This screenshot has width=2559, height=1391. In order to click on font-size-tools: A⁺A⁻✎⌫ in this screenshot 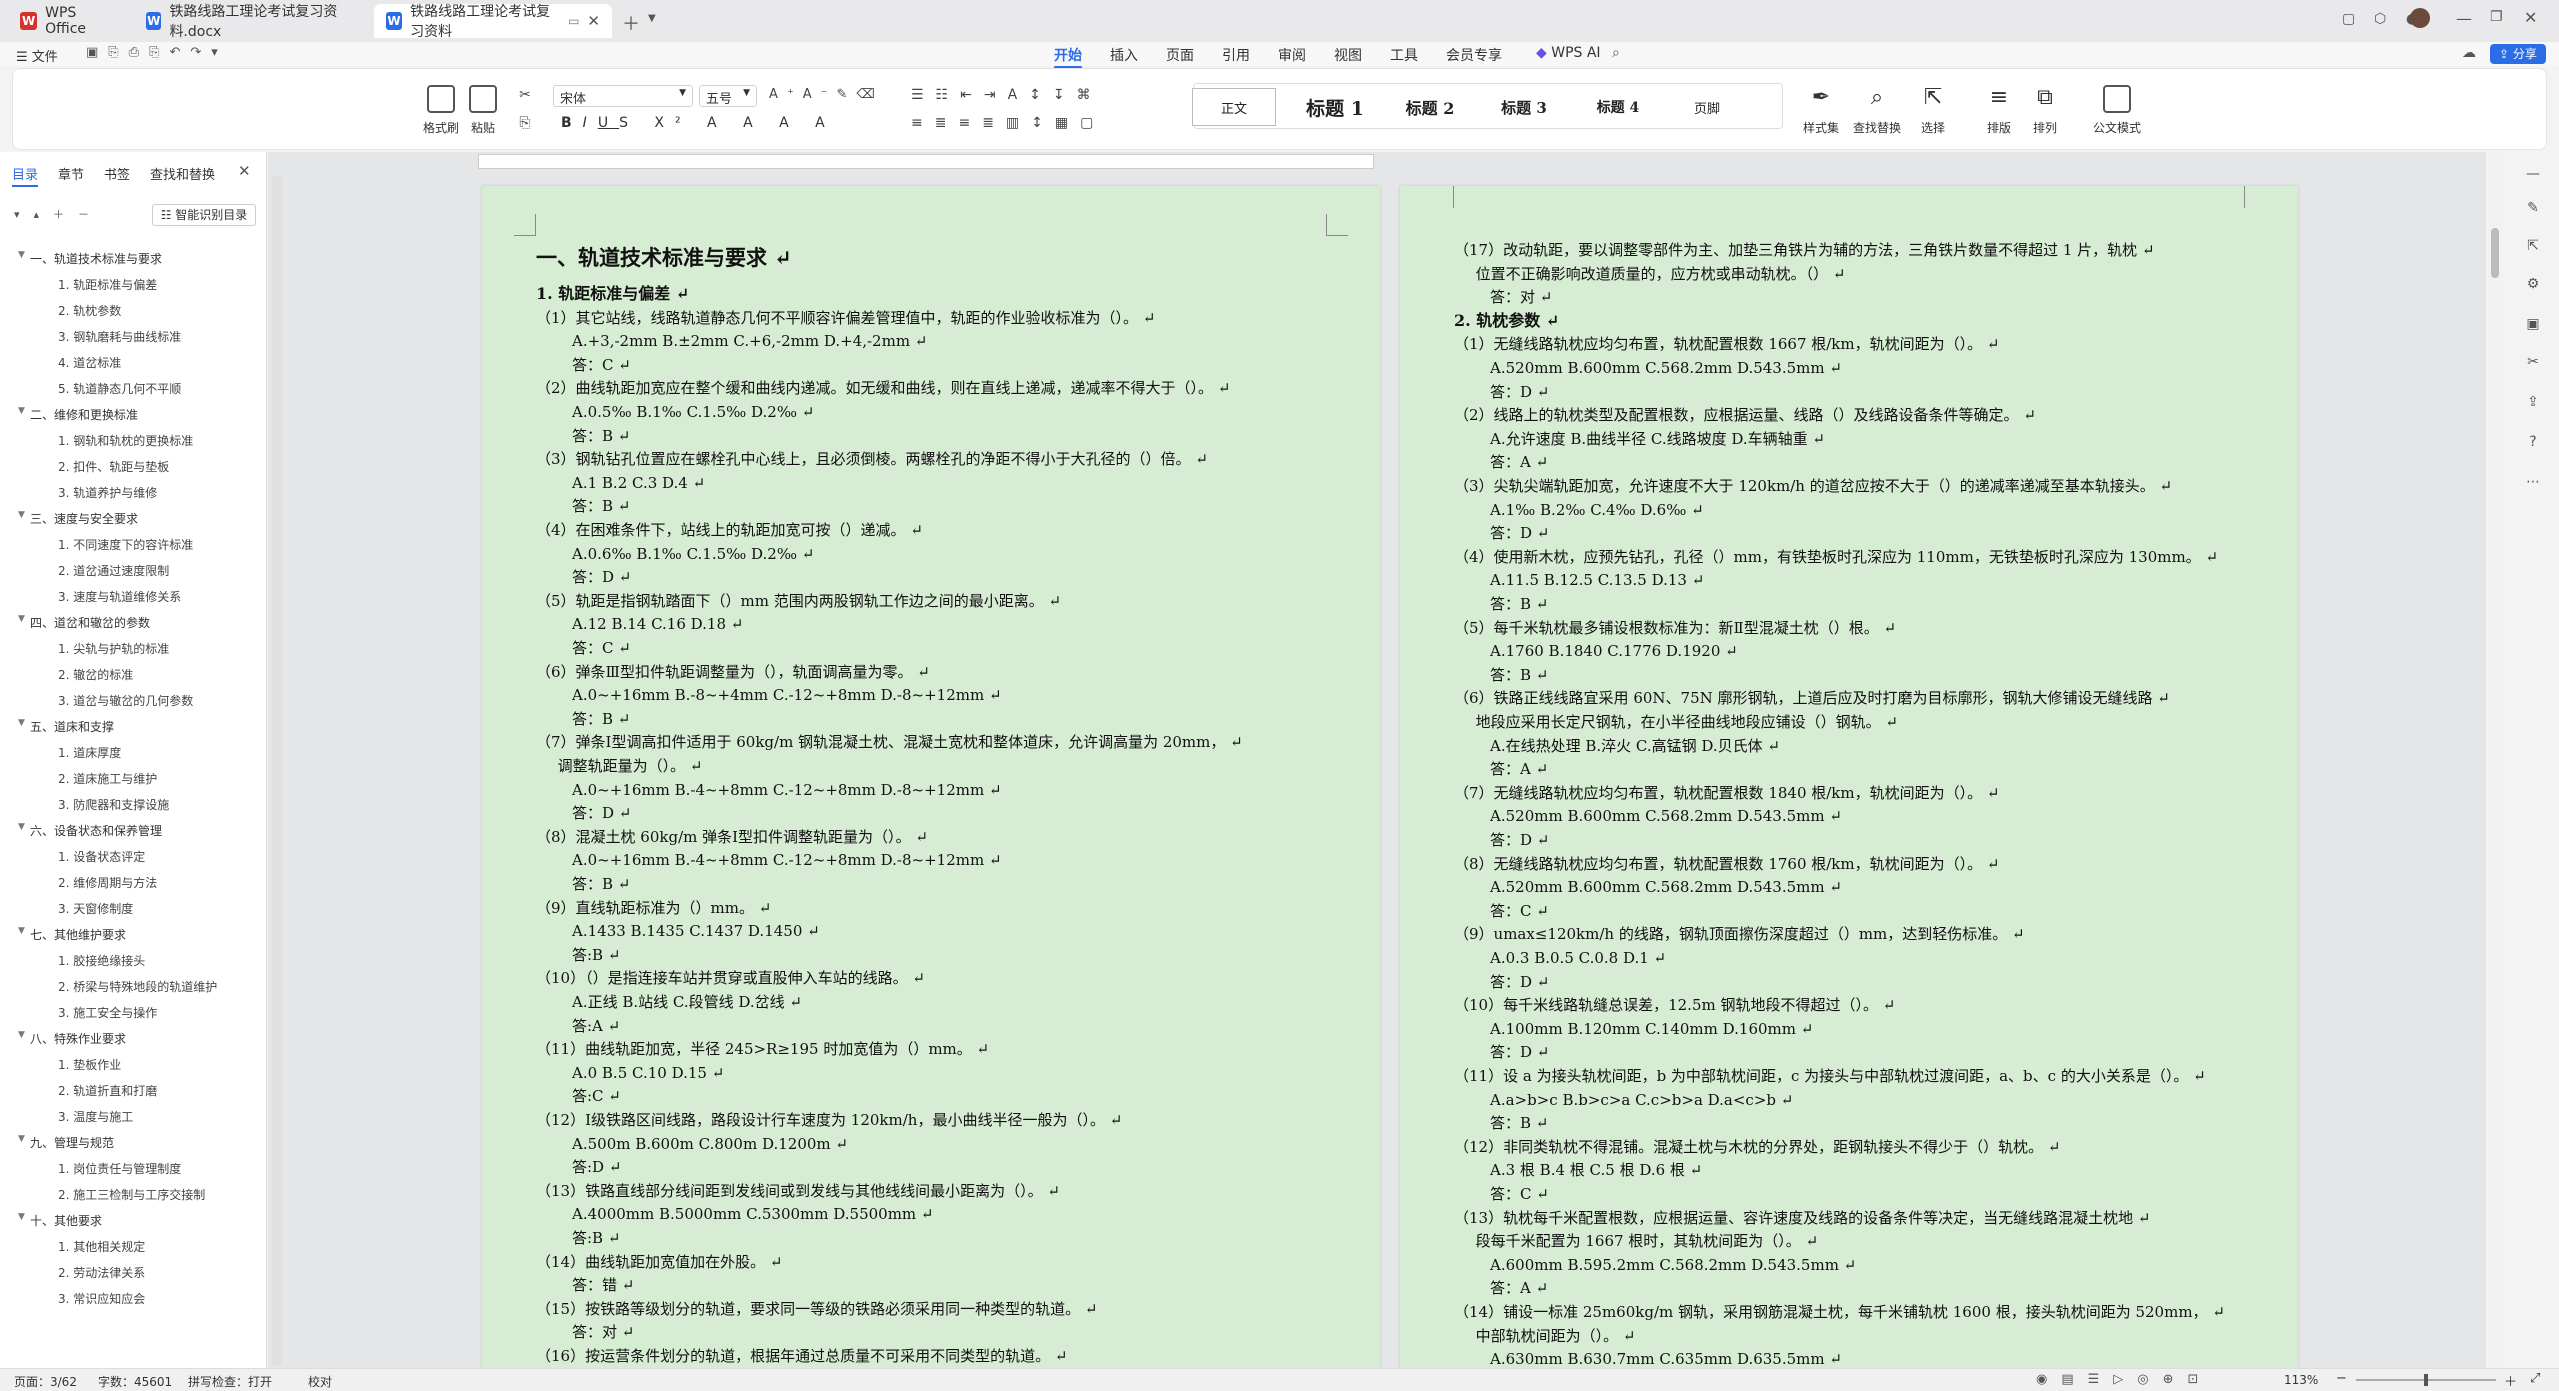, I will do `click(826, 94)`.